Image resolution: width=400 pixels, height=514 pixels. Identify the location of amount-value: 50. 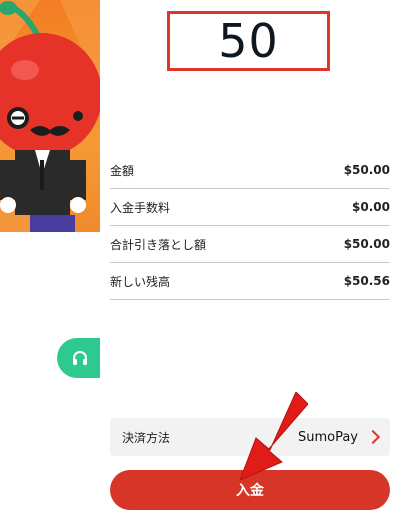
(248, 41).